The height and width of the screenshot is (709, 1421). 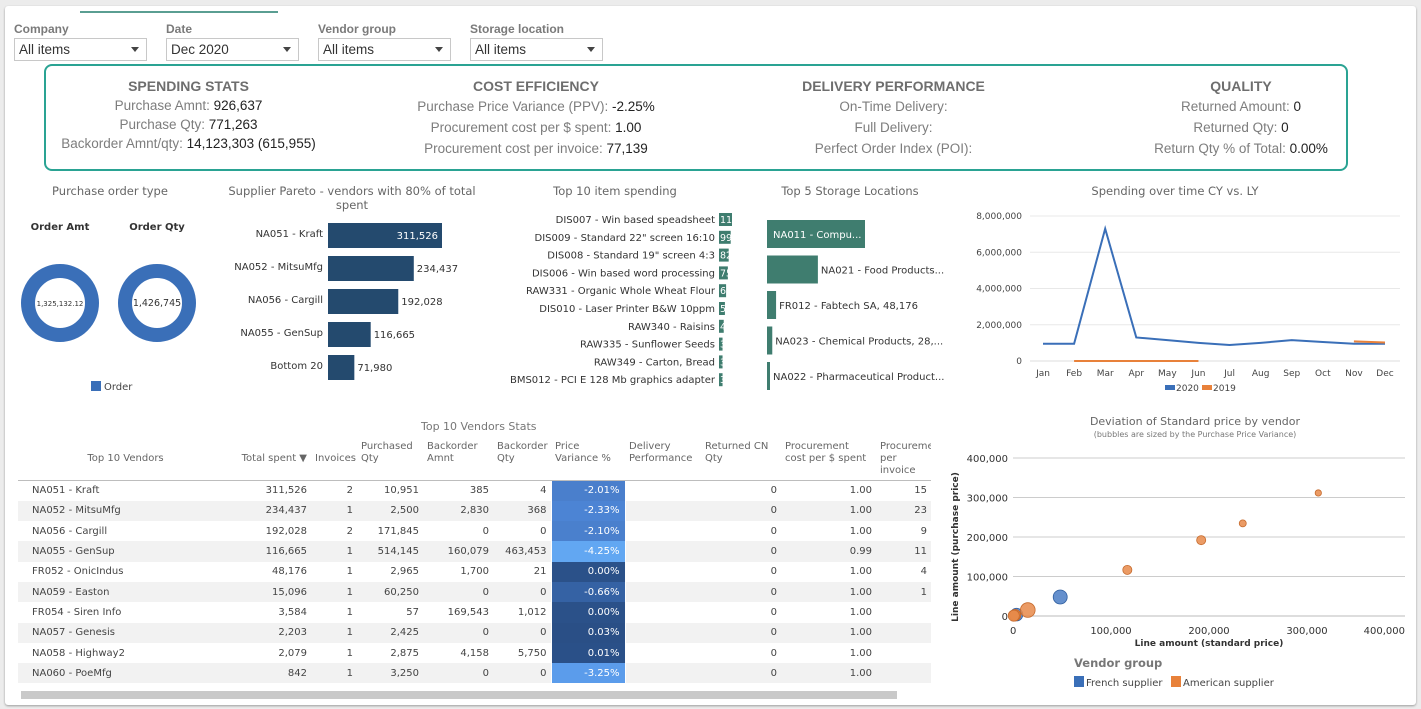 What do you see at coordinates (334, 459) in the screenshot?
I see `column-header-invoices: Invoices` at bounding box center [334, 459].